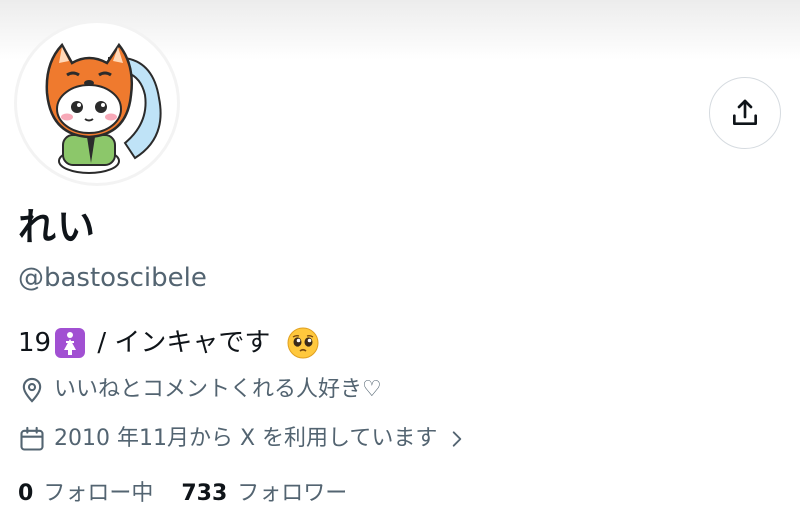 This screenshot has height=515, width=800. Describe the element at coordinates (98, 493) in the screenshot. I see `following-label: フォロー中` at that location.